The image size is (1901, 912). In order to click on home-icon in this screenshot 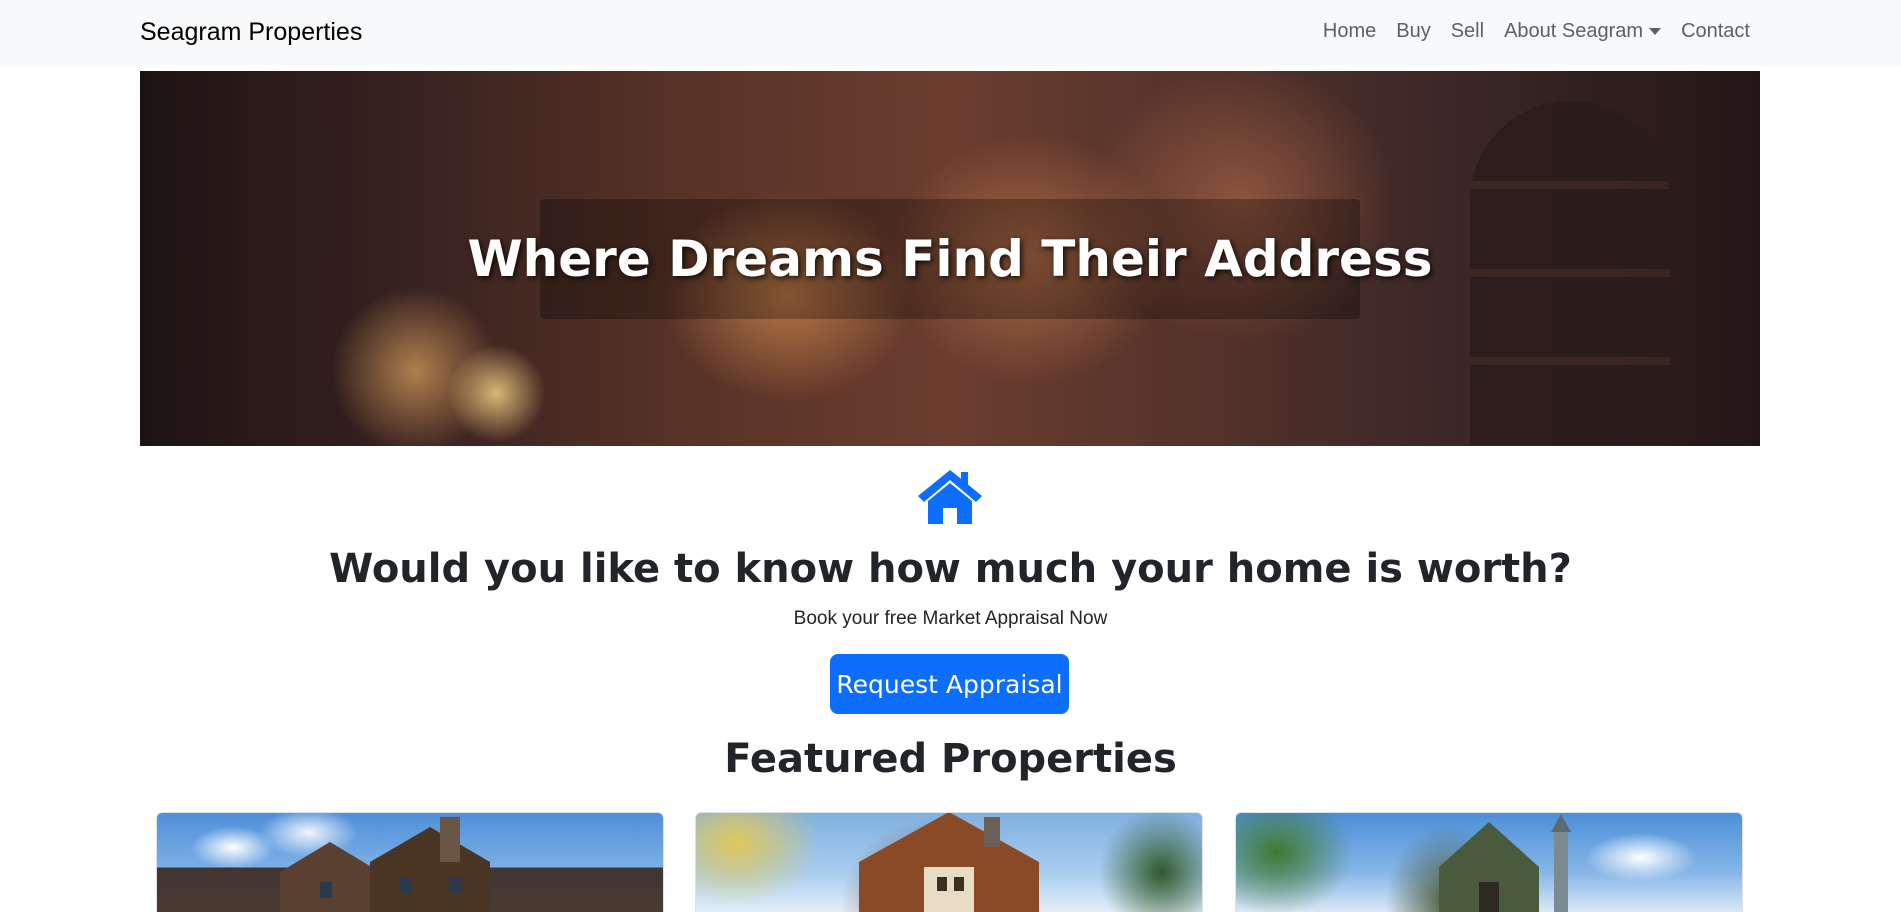, I will do `click(950, 497)`.